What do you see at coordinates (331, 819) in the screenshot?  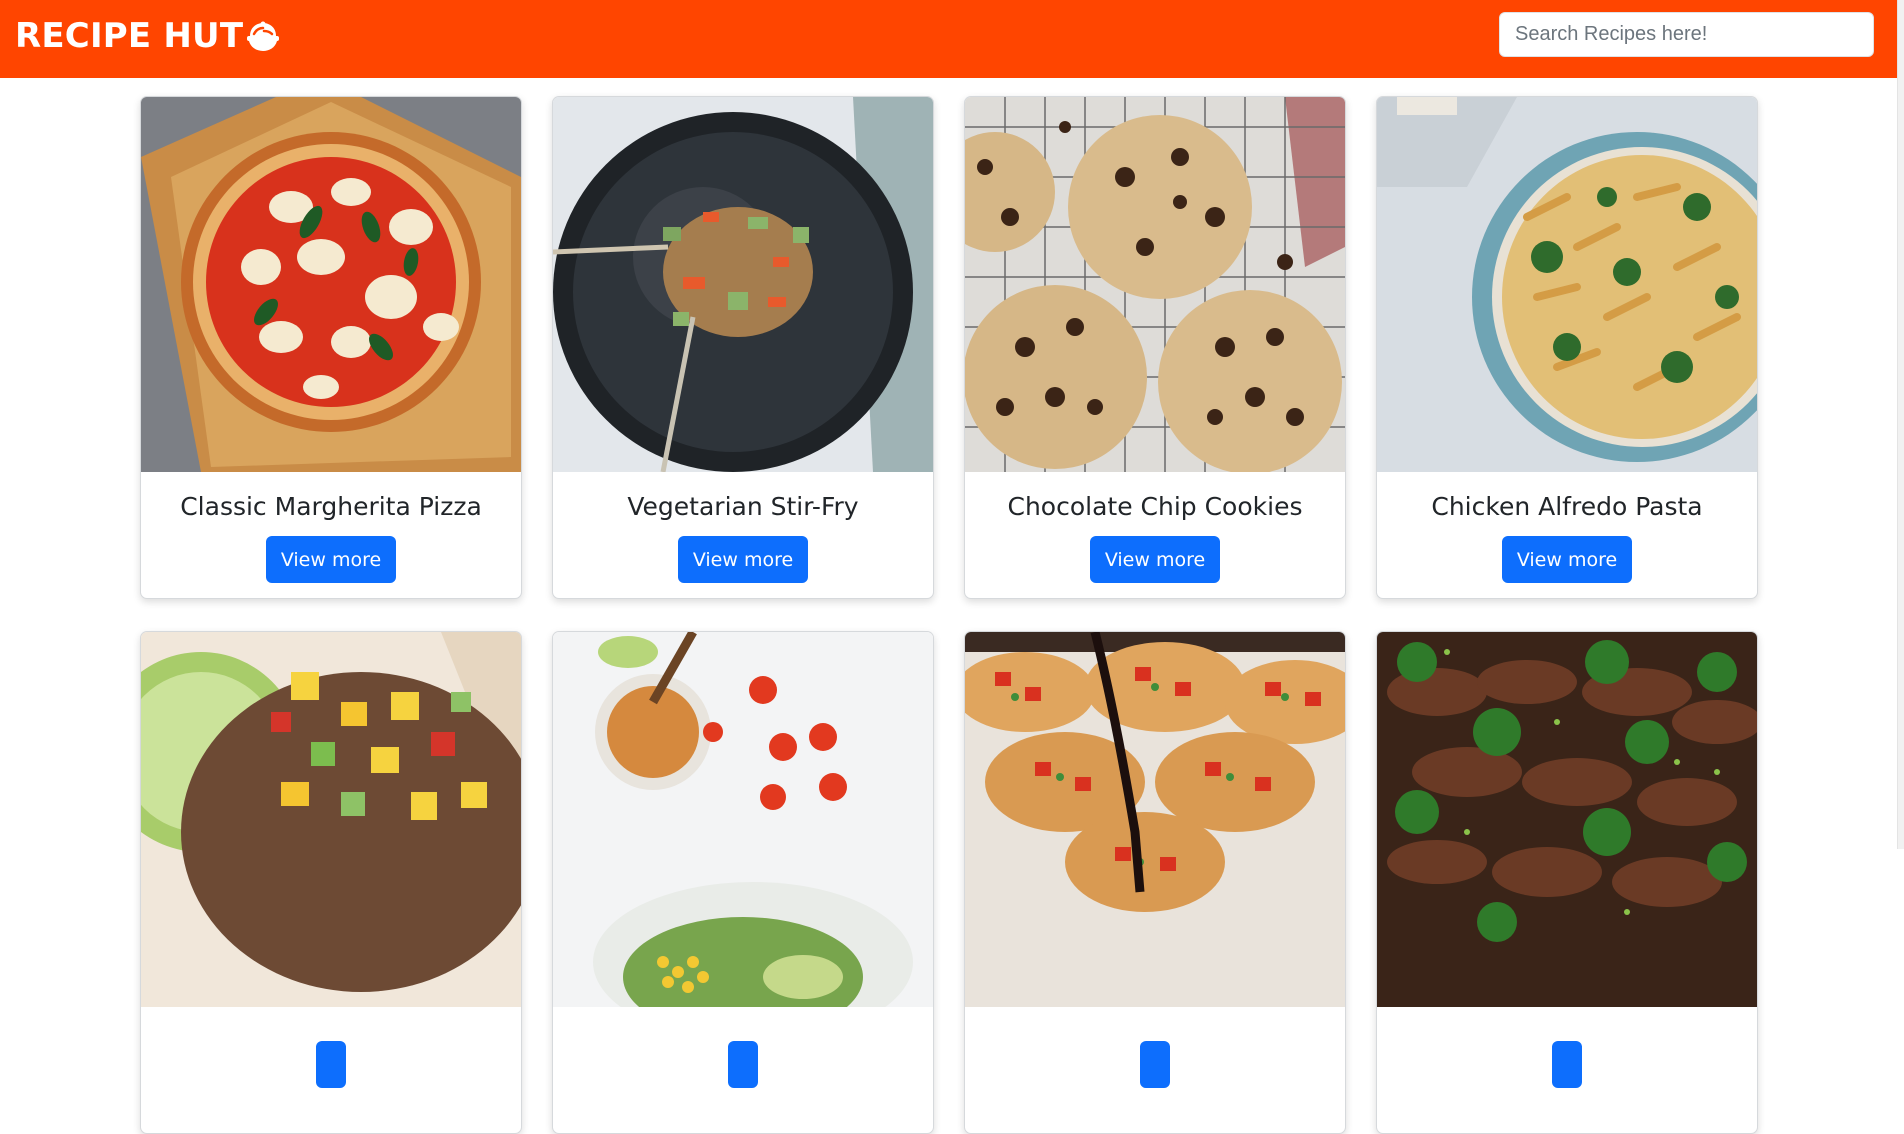 I see `mango-salsa-photo` at bounding box center [331, 819].